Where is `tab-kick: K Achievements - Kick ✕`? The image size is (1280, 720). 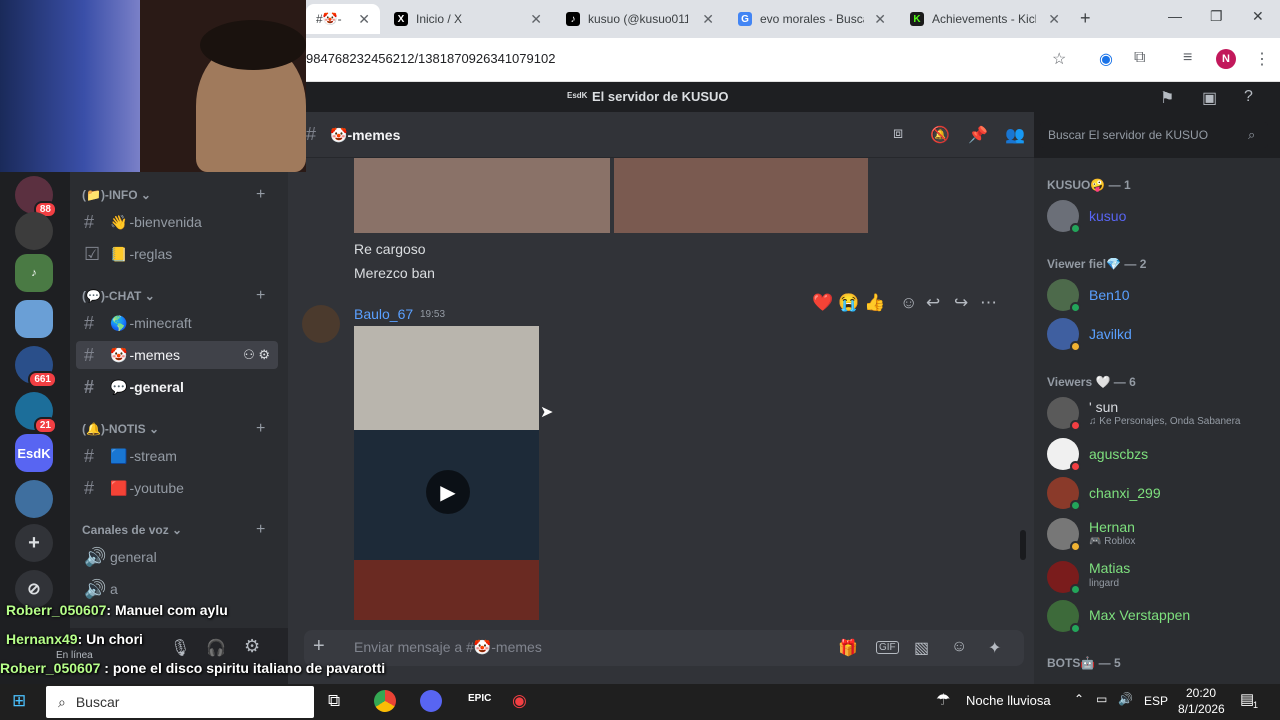
tab-kick: K Achievements - Kick ✕ is located at coordinates (985, 19).